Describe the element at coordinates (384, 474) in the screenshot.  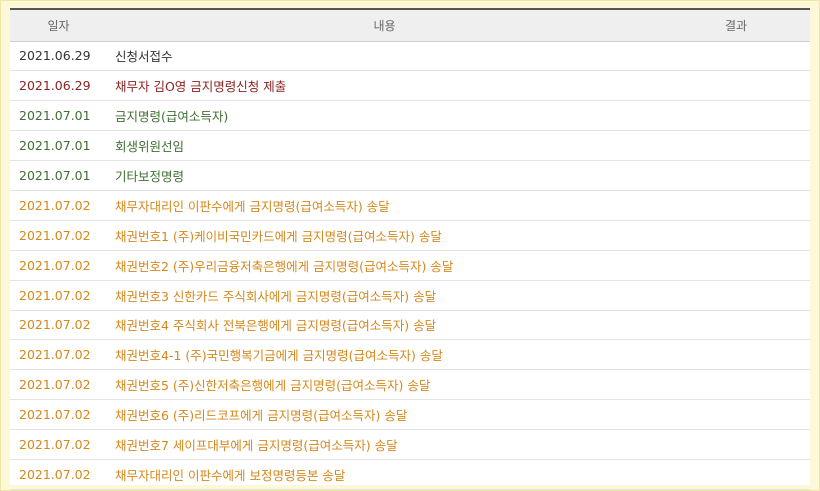
I see `row-content: 채무자대리인 이판수에게 보정명령등본 송달` at that location.